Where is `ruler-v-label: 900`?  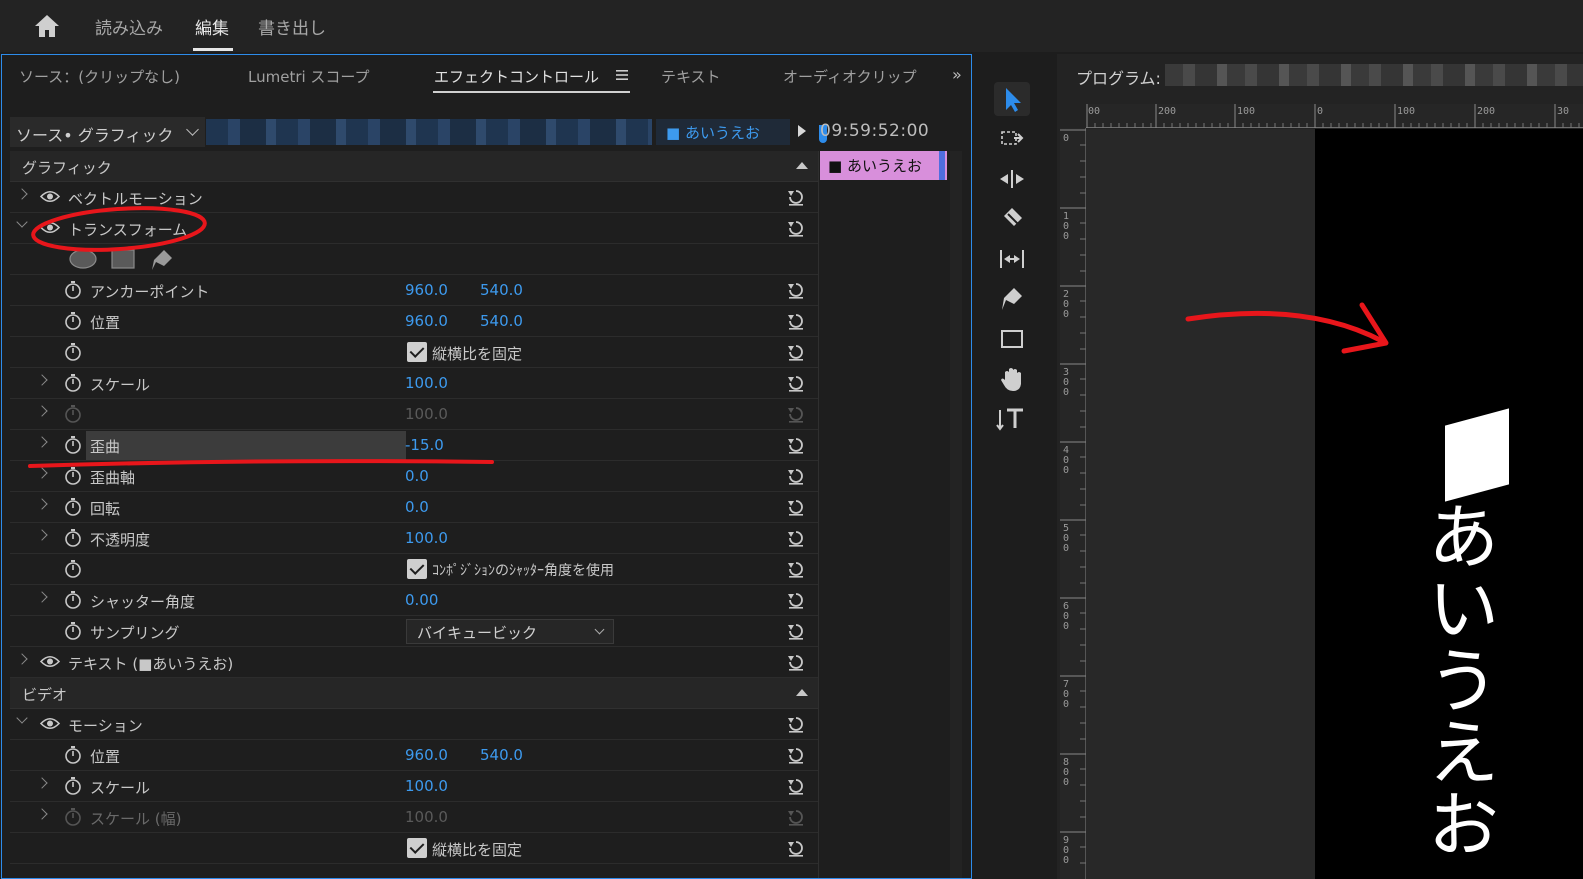 ruler-v-label: 900 is located at coordinates (1066, 850).